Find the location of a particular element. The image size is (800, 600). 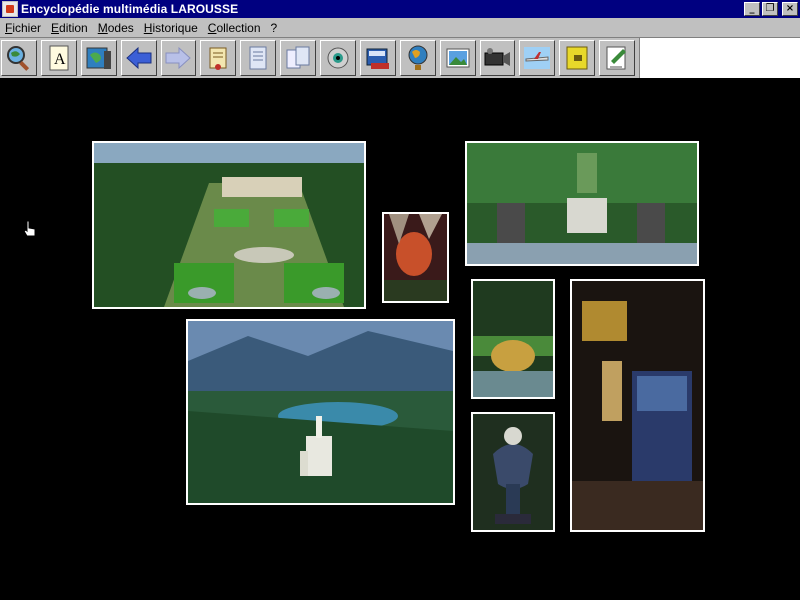

book-stack-icon is located at coordinates (377, 58).